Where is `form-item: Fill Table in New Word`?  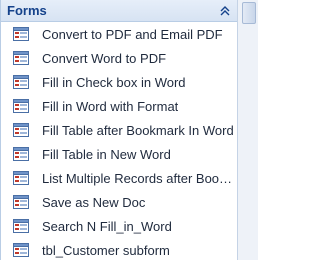
form-item: Fill Table in New Word is located at coordinates (119, 154).